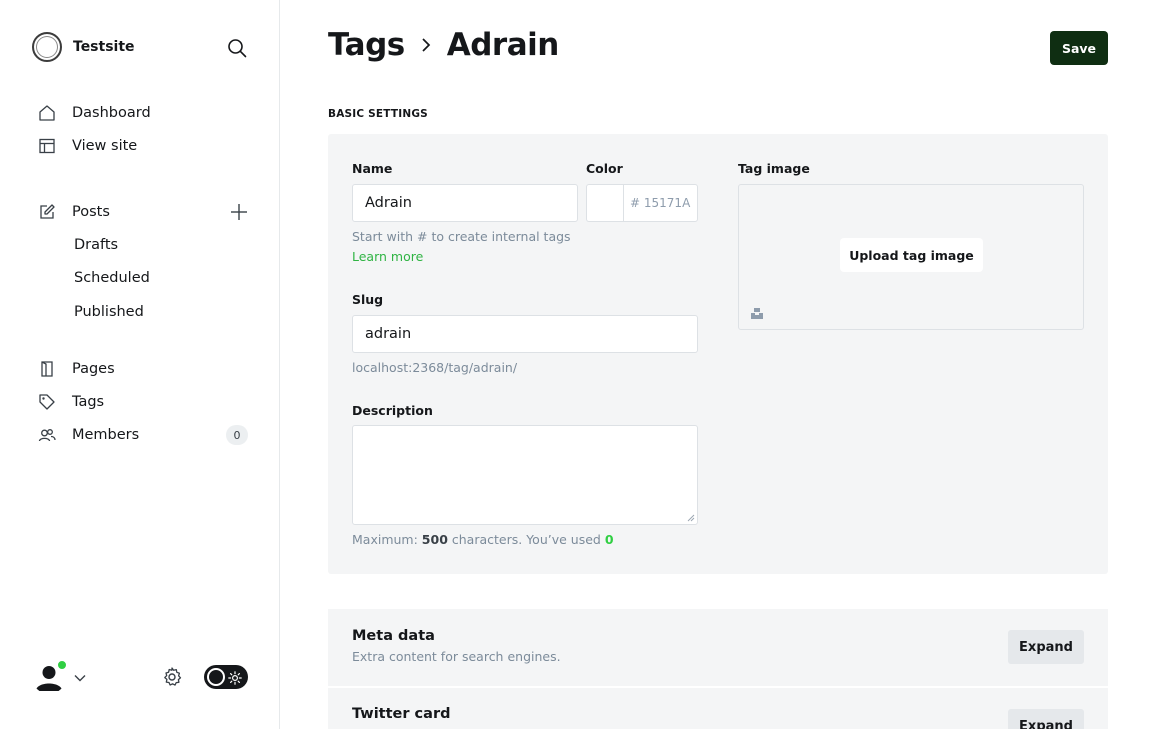 The image size is (1156, 729). I want to click on nav-posts-label: Posts, so click(91, 211).